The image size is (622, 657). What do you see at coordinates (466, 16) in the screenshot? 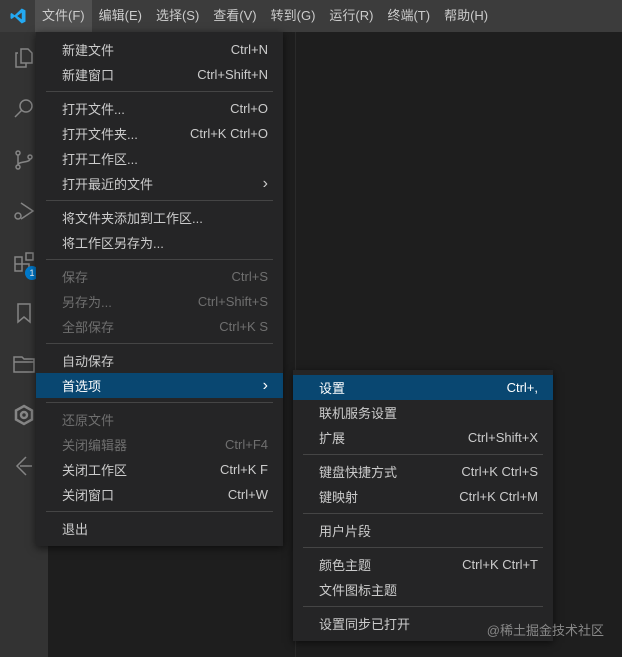
I see `menubar-item: 帮助(H)` at bounding box center [466, 16].